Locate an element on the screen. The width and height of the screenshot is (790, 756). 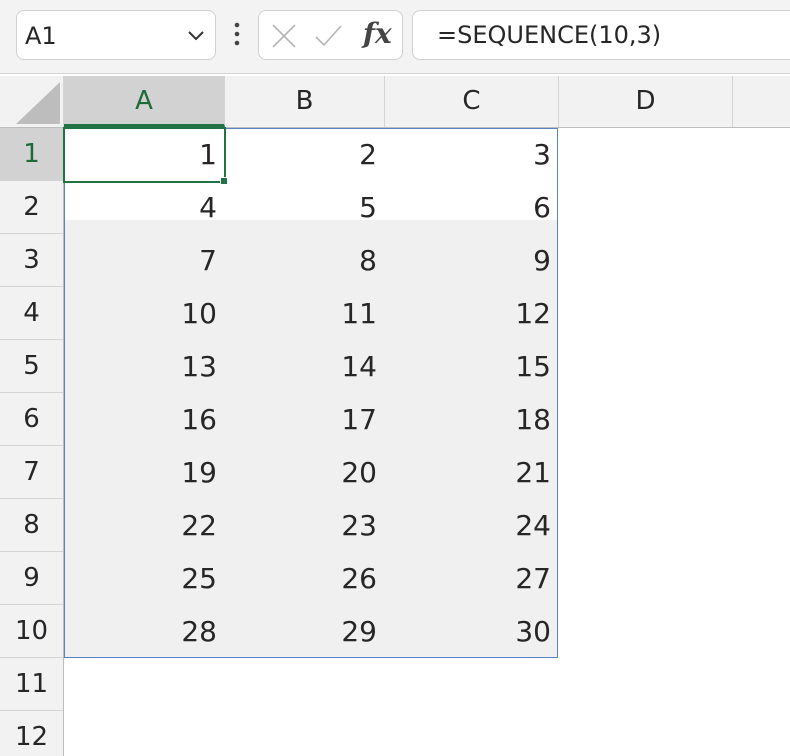
cell-c7: 21 is located at coordinates (472, 472).